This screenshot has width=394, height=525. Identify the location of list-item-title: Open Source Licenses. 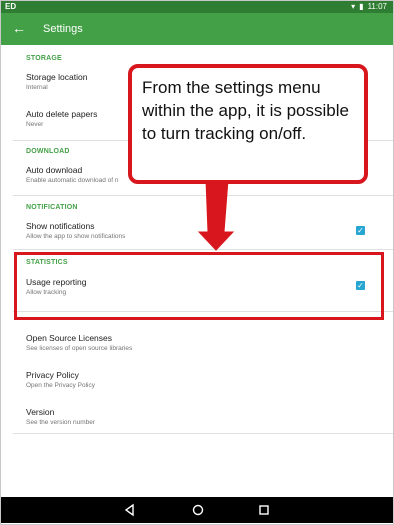
(69, 338).